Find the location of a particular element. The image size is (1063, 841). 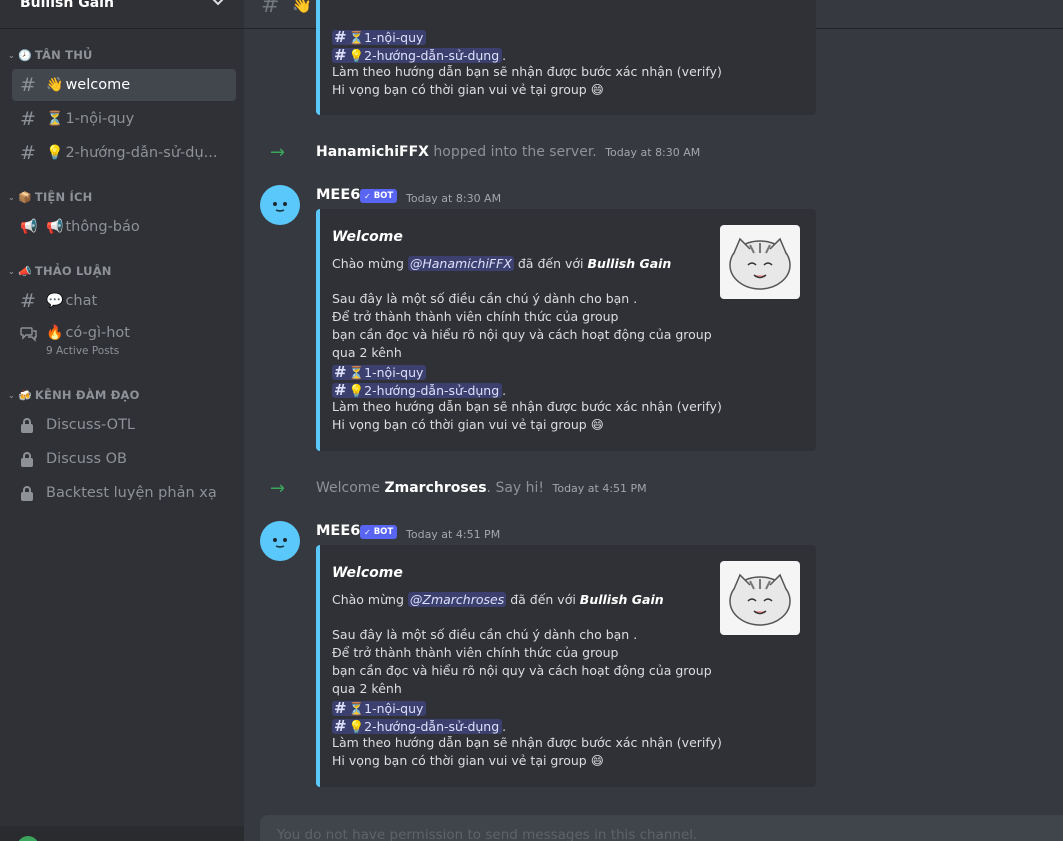

category-thao-luan: ⌄ 📣 THẢO LUẬN is located at coordinates (60, 271).